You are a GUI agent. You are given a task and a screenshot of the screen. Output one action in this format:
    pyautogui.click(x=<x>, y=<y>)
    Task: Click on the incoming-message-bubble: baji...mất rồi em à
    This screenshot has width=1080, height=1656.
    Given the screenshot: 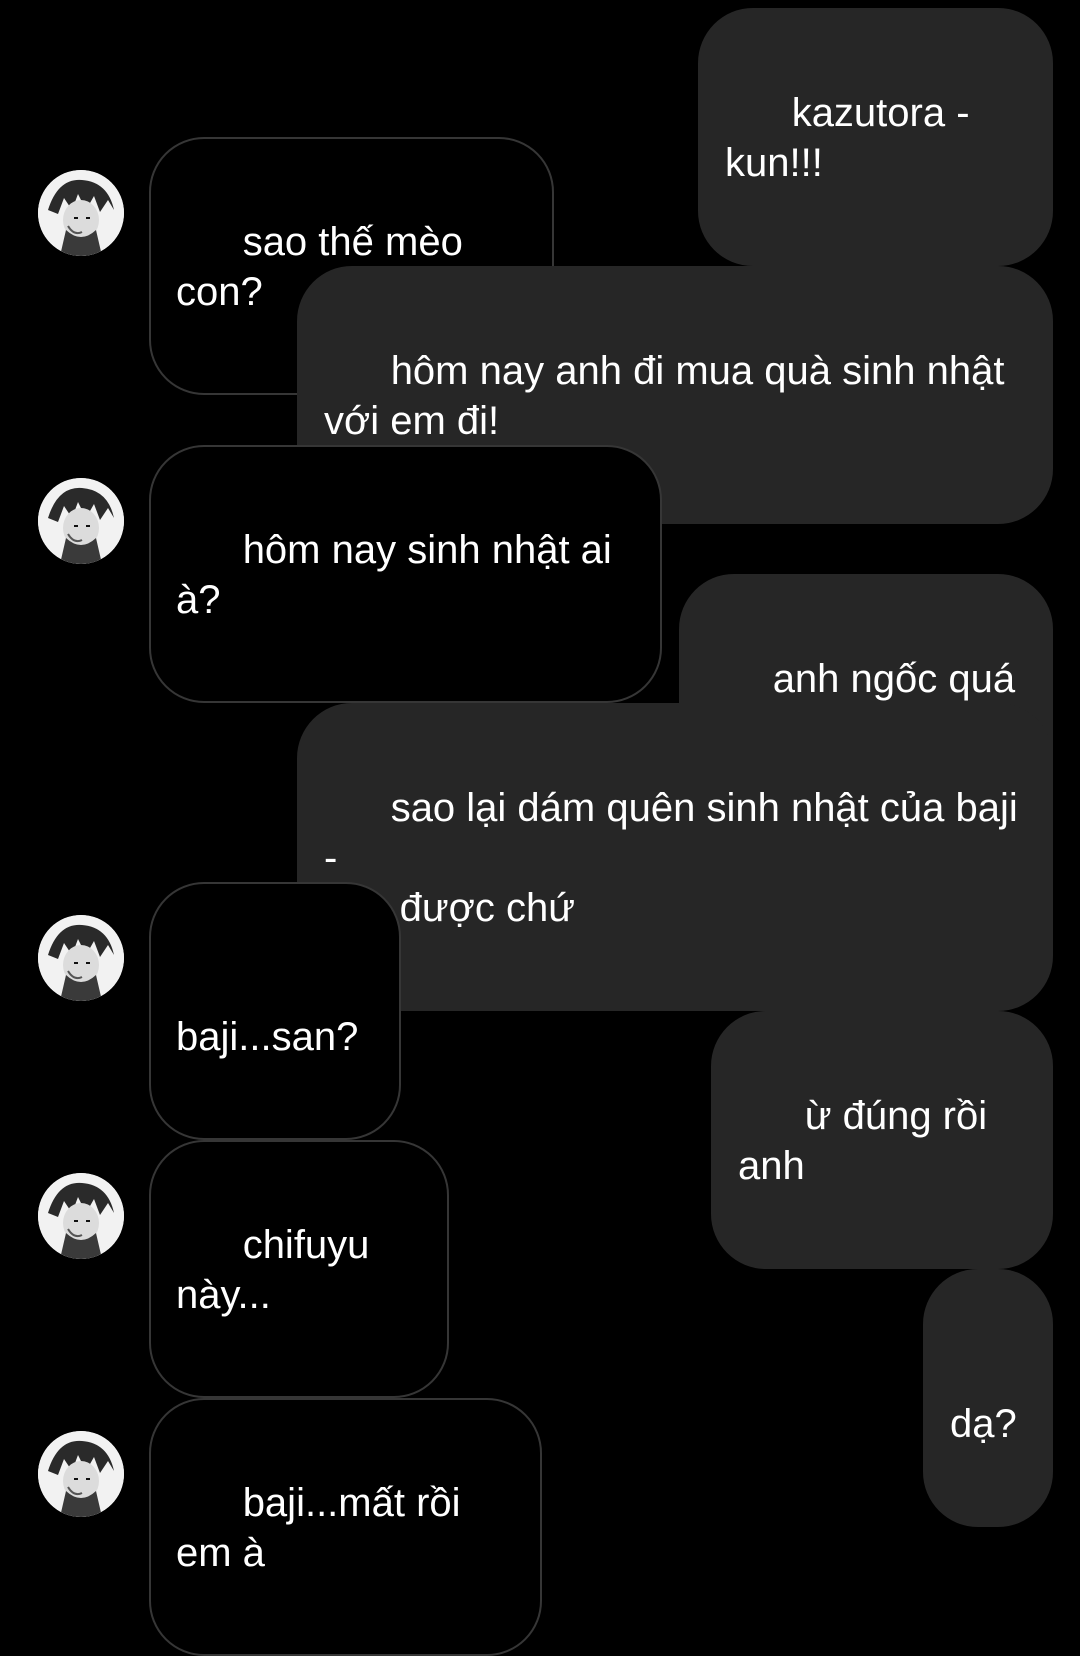 What is the action you would take?
    pyautogui.click(x=345, y=1527)
    